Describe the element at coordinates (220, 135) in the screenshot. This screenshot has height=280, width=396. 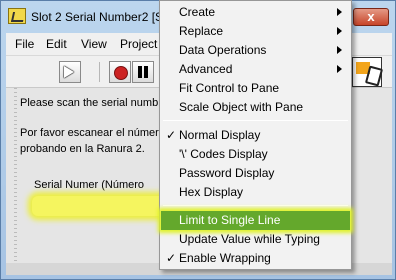
I see `menu-item-label: Normal Display` at that location.